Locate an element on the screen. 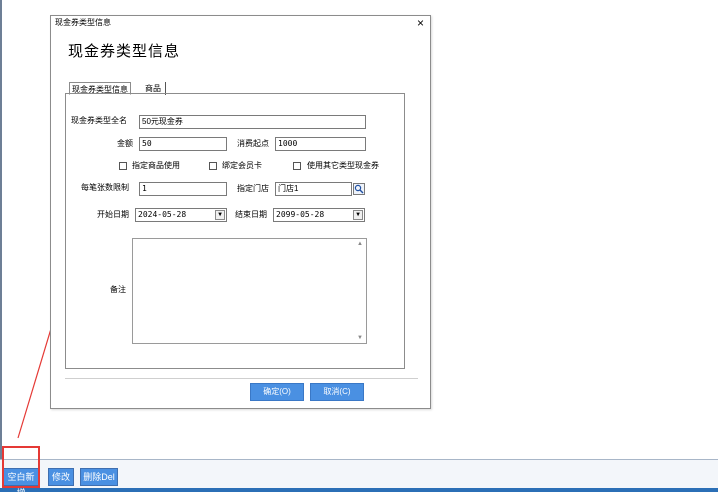 The image size is (718, 501). end-date-label: 结束日期 is located at coordinates (251, 214).